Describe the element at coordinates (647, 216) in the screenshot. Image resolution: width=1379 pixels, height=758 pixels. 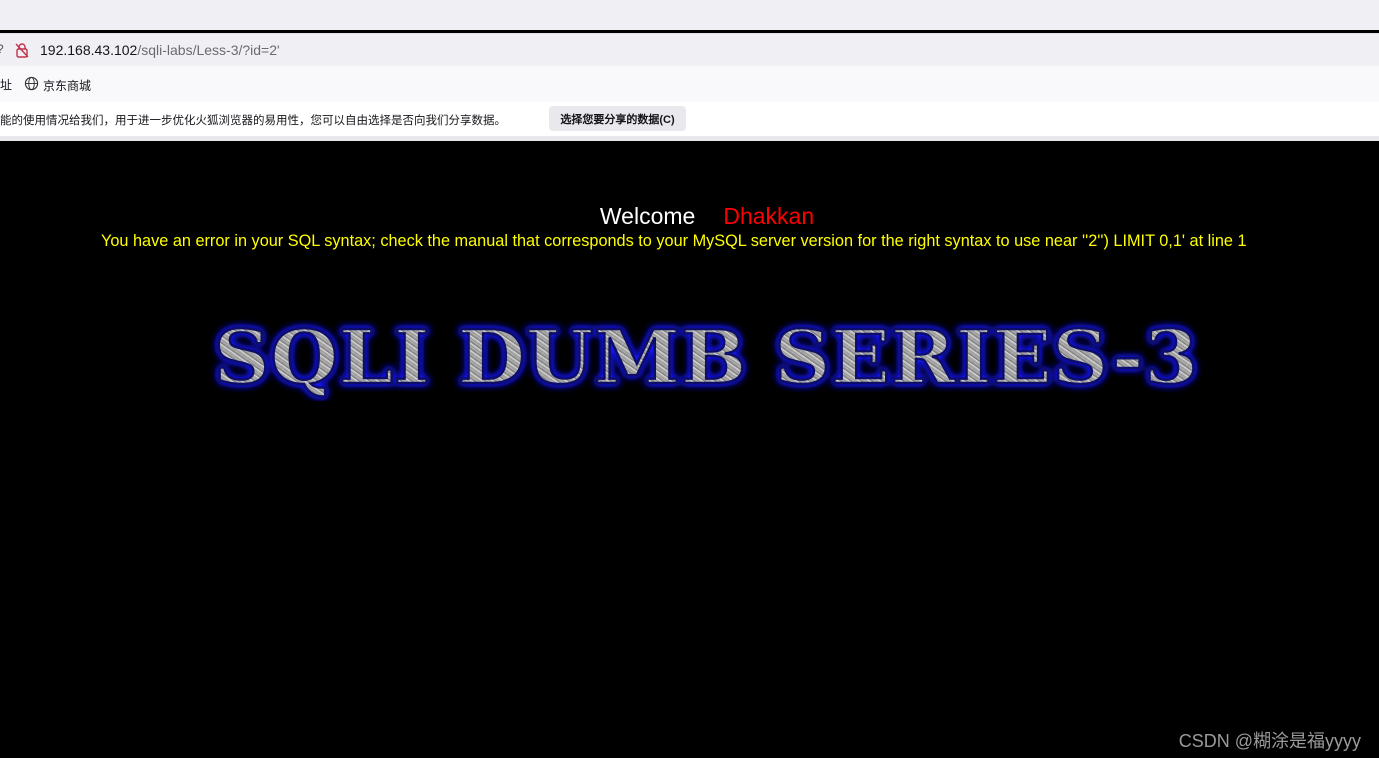
I see `welcome-label: Welcome` at that location.